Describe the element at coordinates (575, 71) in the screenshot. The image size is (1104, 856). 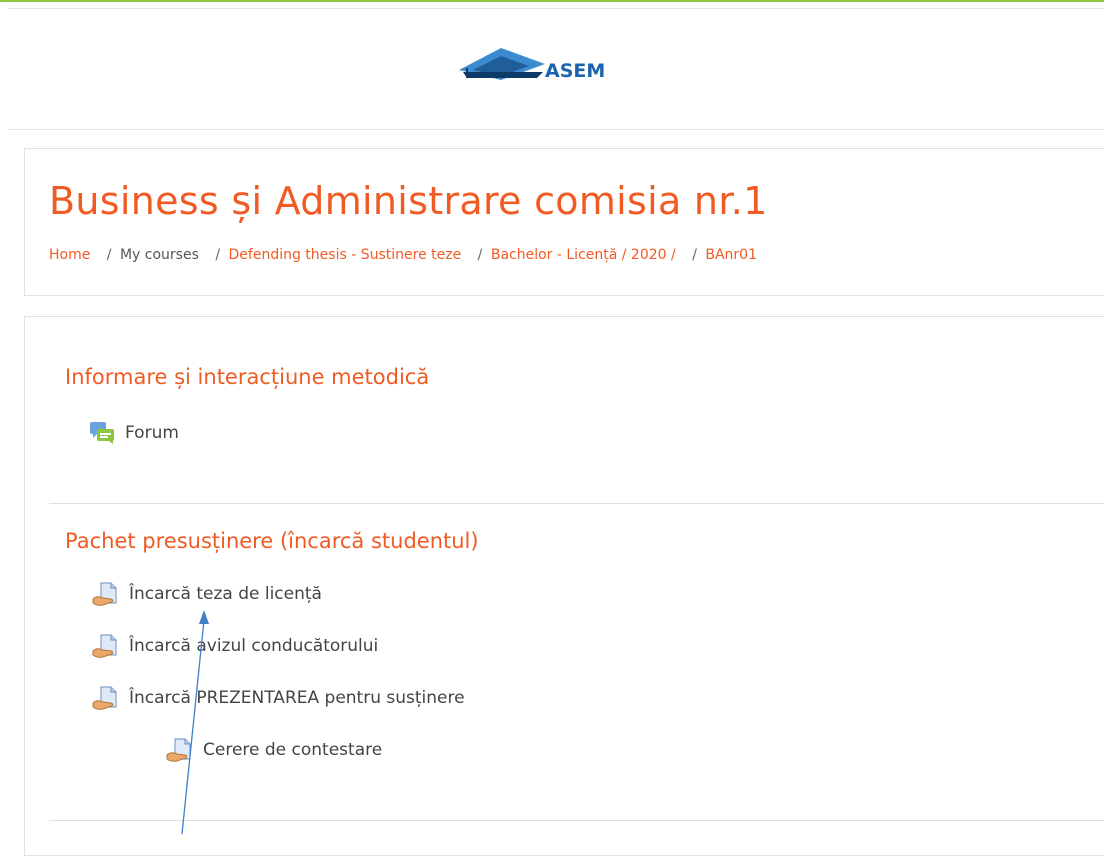
I see `logo-text: ASEM` at that location.